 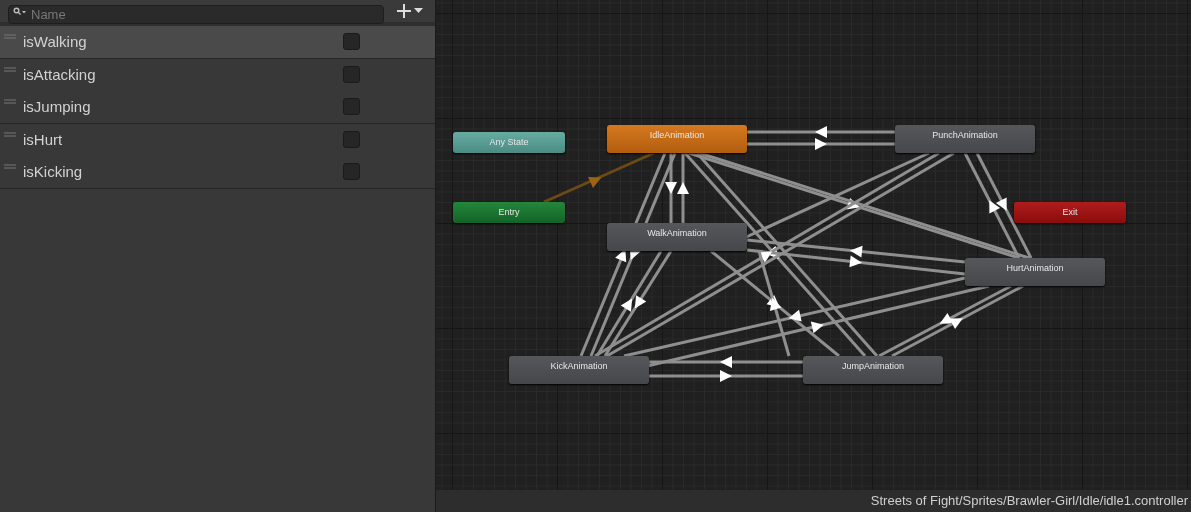 I want to click on state-node: PunchAnimation, so click(x=965, y=139).